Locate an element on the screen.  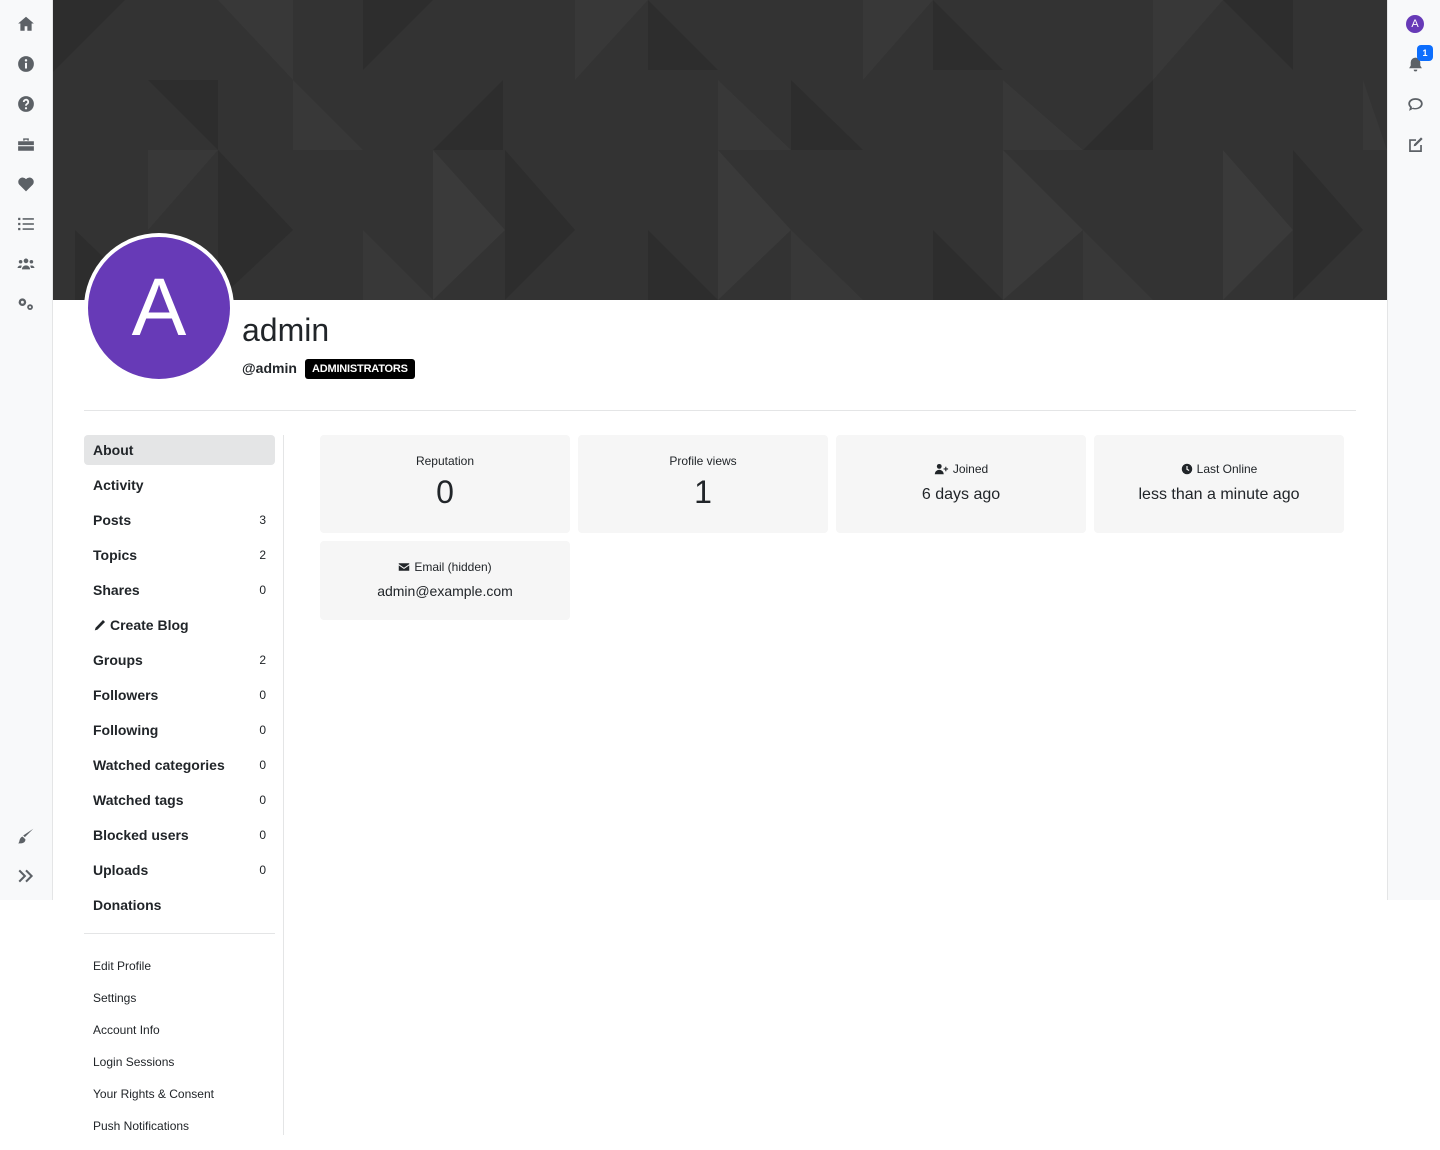
menu-item-following: Following 0 is located at coordinates (179, 730).